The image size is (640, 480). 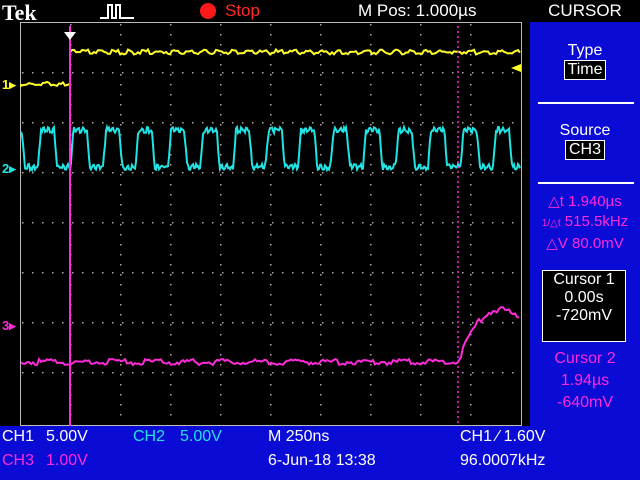 I want to click on menu-title: CURSOR, so click(x=585, y=10).